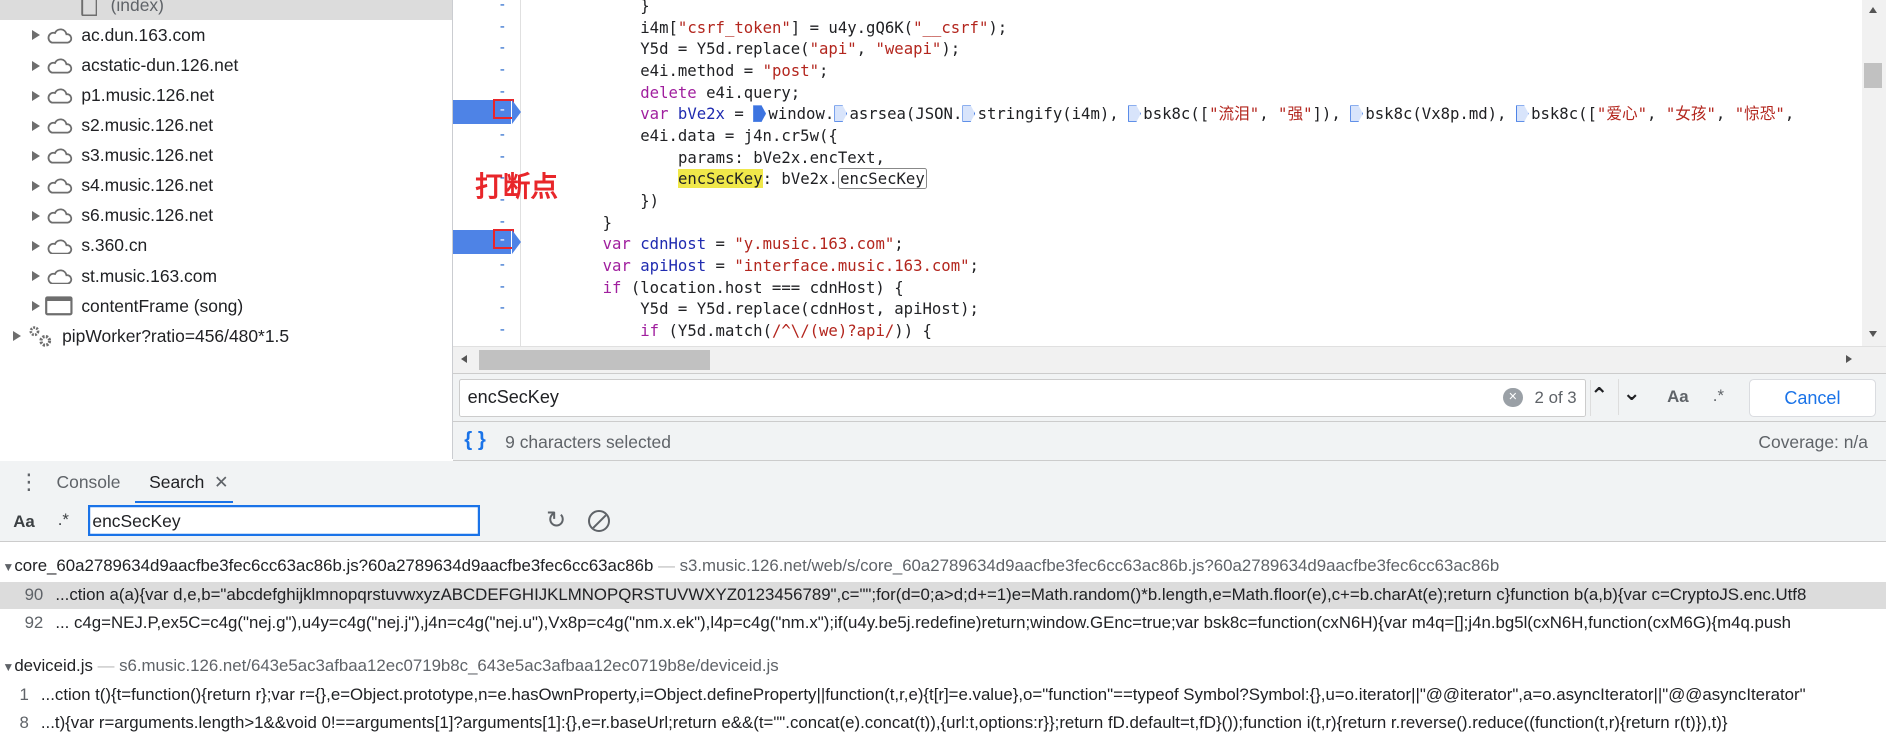  What do you see at coordinates (673, 265) in the screenshot?
I see `code-token: apiHost` at bounding box center [673, 265].